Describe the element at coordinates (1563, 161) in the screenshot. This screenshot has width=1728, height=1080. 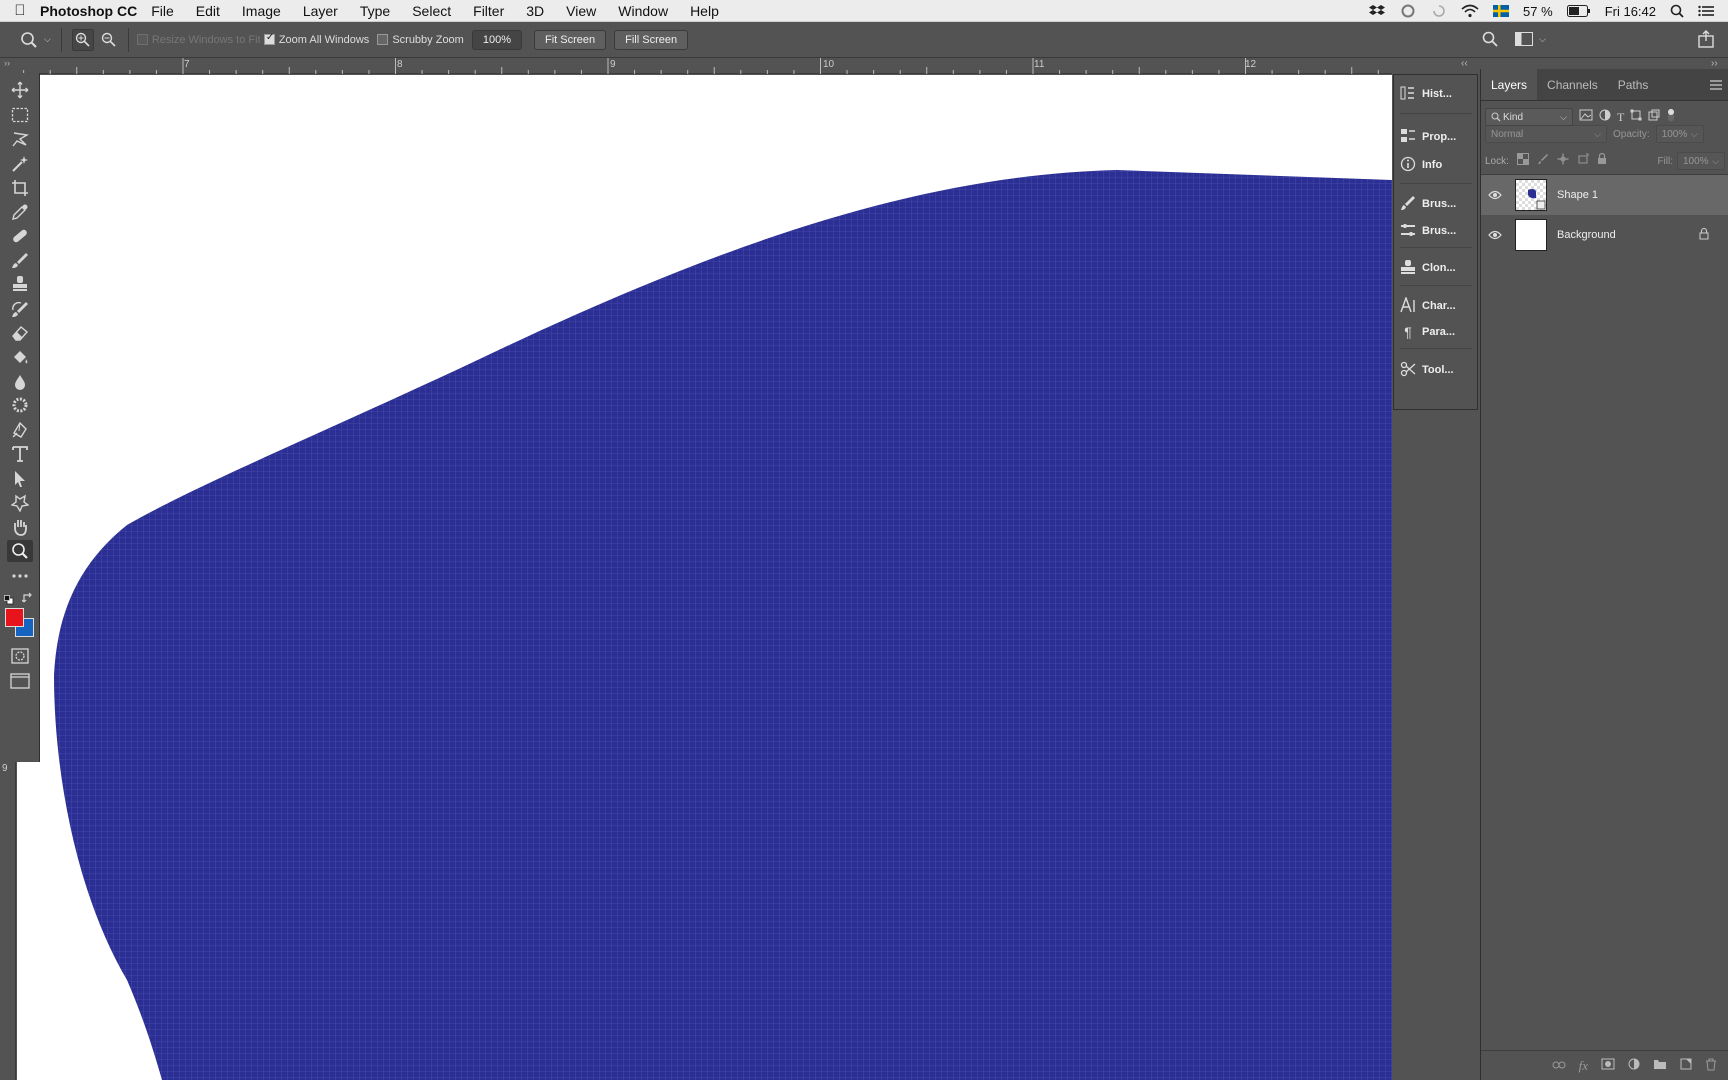
I see `lock-position-icon` at that location.